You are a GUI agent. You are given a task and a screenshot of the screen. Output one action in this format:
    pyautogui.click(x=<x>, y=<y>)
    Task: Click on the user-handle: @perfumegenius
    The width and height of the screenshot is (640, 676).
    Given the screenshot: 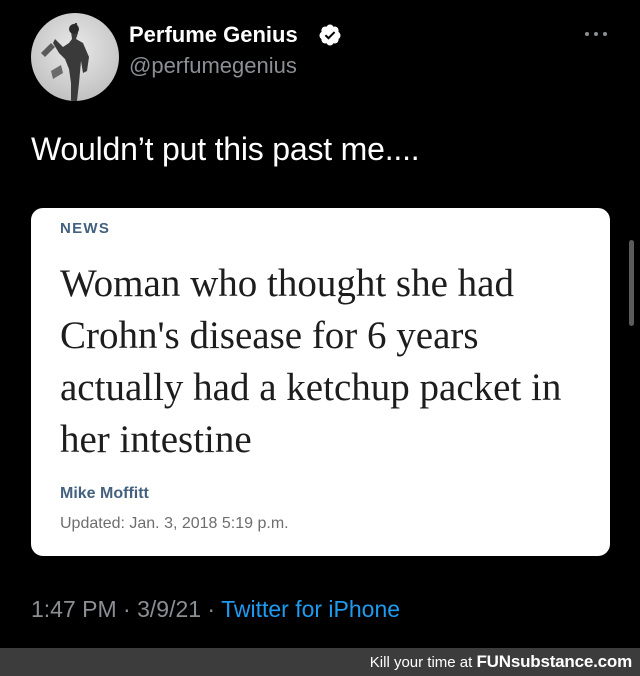 What is the action you would take?
    pyautogui.click(x=213, y=66)
    